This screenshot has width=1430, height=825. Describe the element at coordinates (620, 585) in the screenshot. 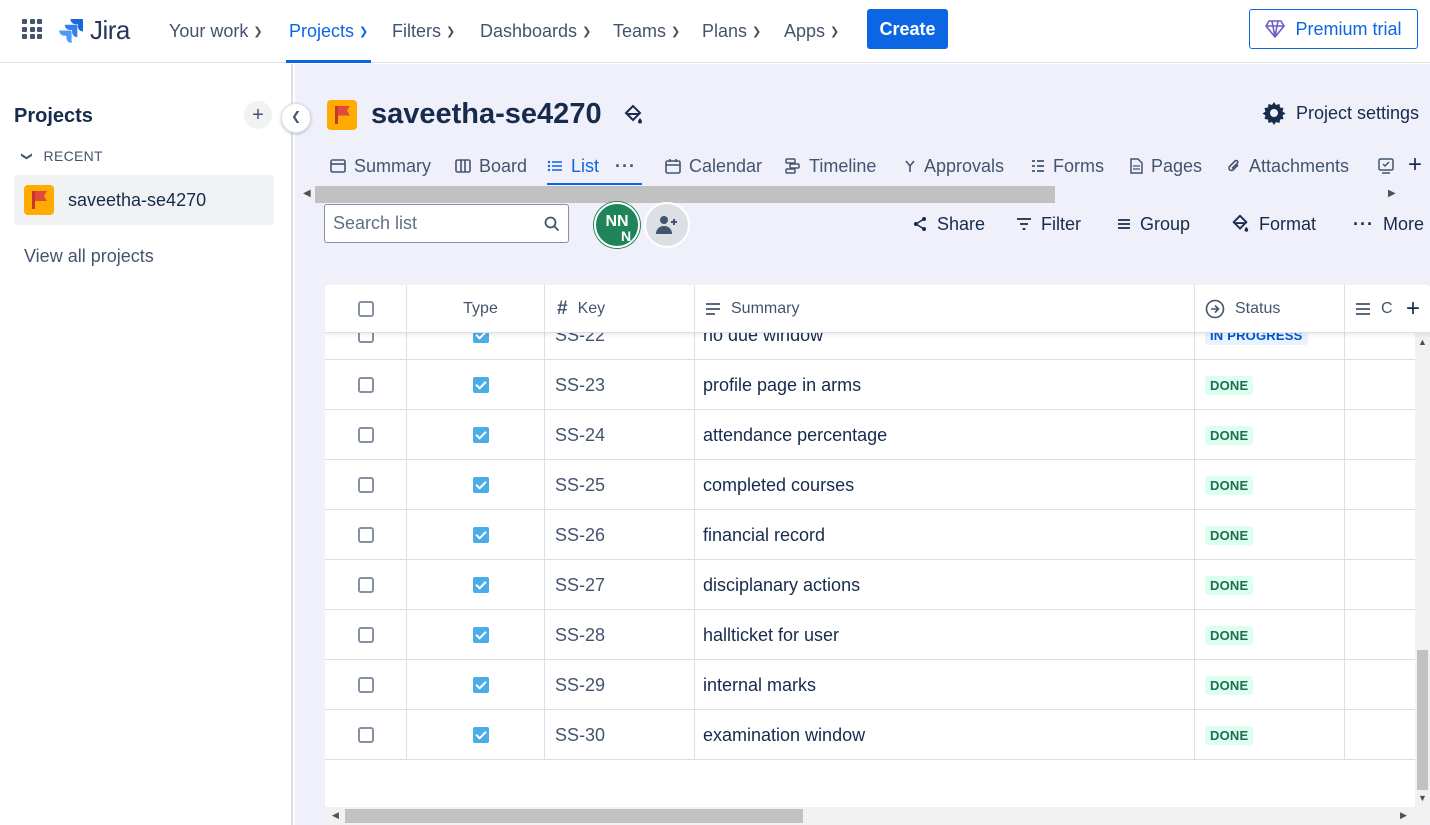

I see `key-cell: SS-27` at that location.